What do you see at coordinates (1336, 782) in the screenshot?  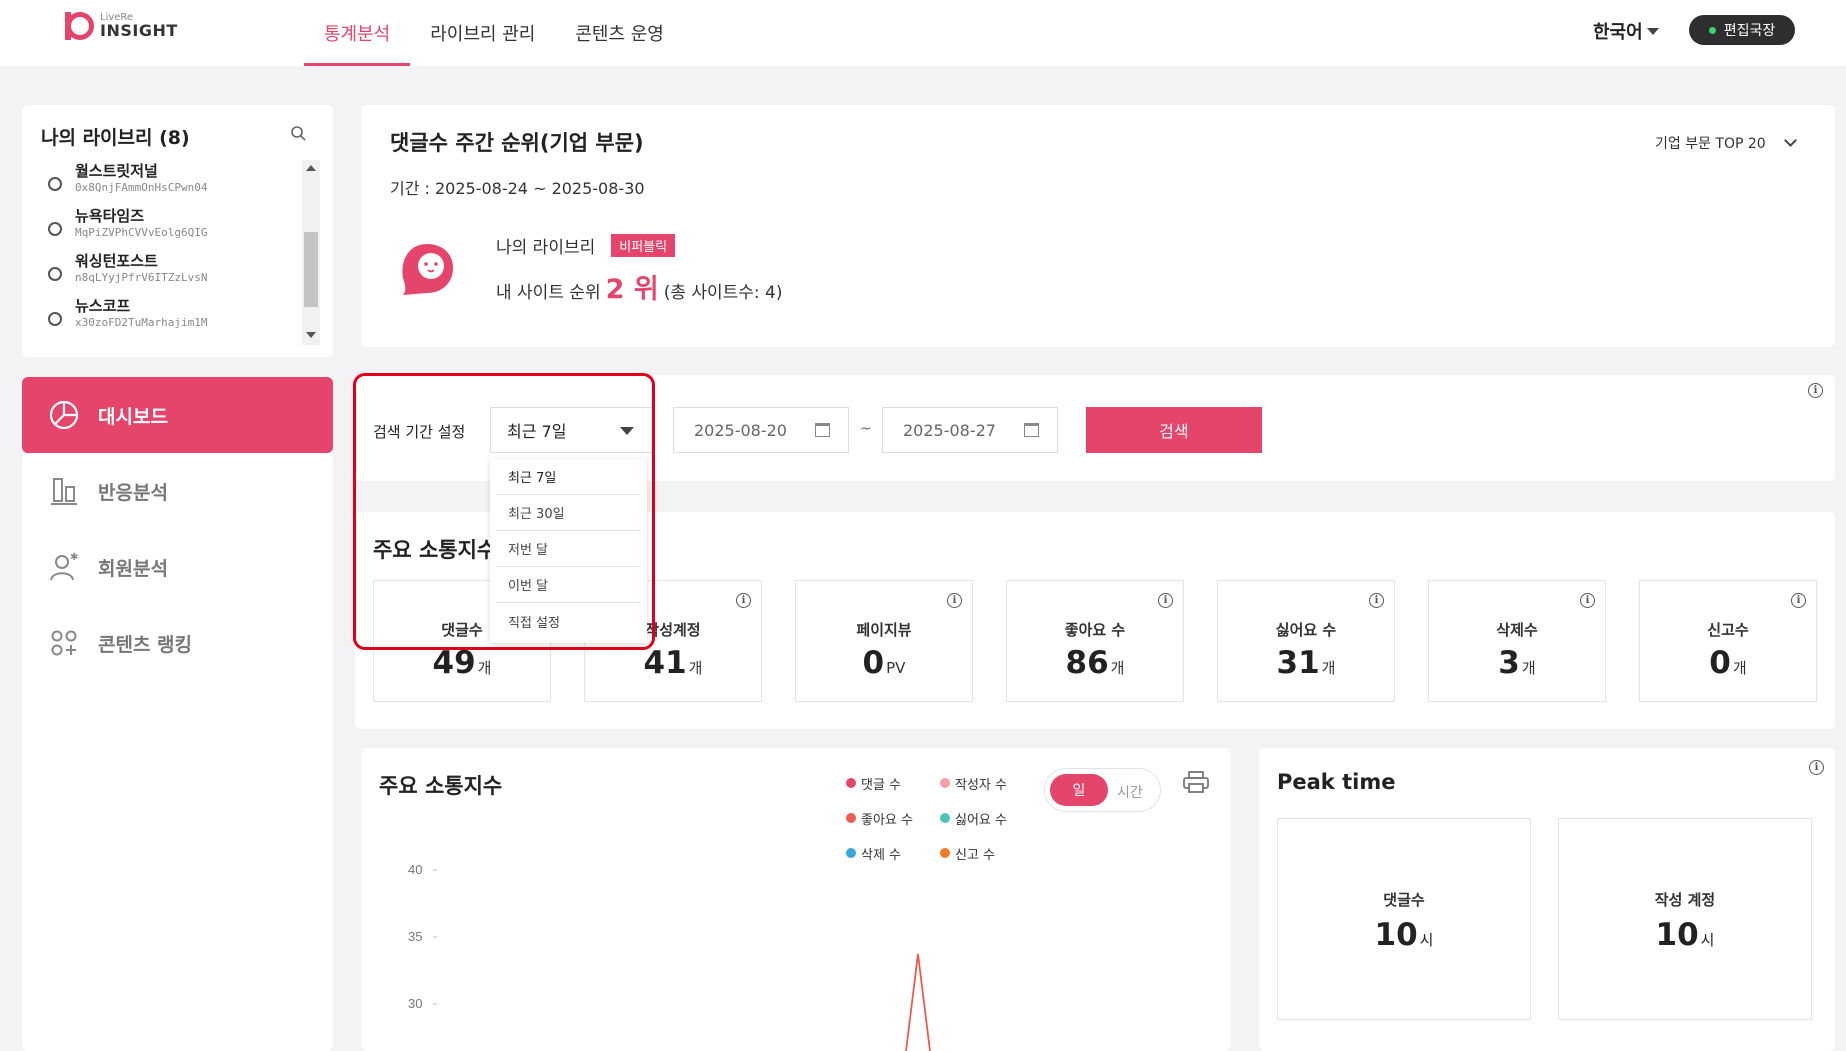 I see `peak-time-title: Peak time` at bounding box center [1336, 782].